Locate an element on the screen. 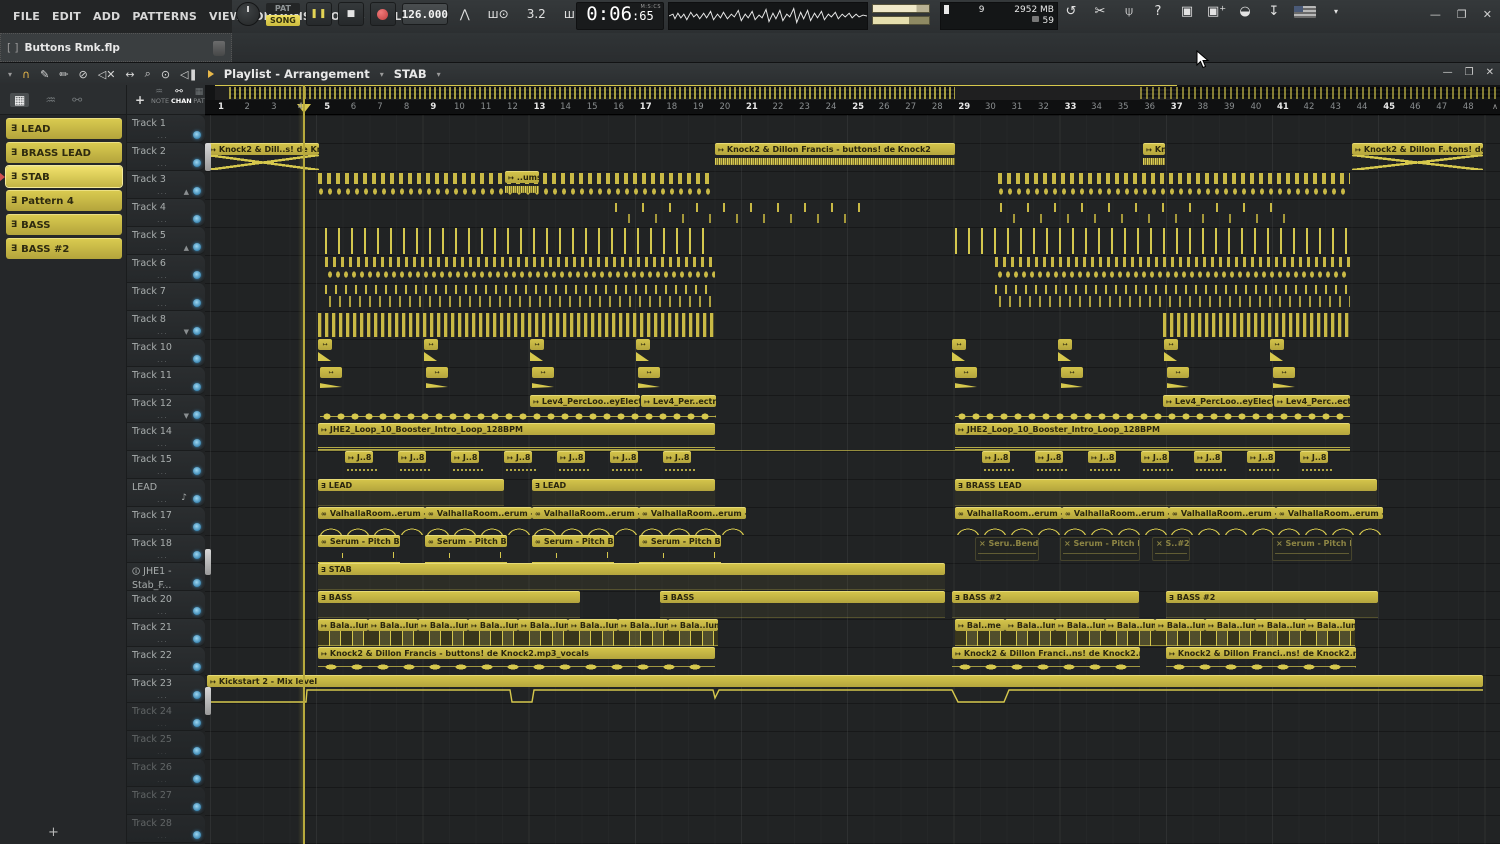 The height and width of the screenshot is (844, 1500). select-tool-icon: ⌕ is located at coordinates (148, 74).